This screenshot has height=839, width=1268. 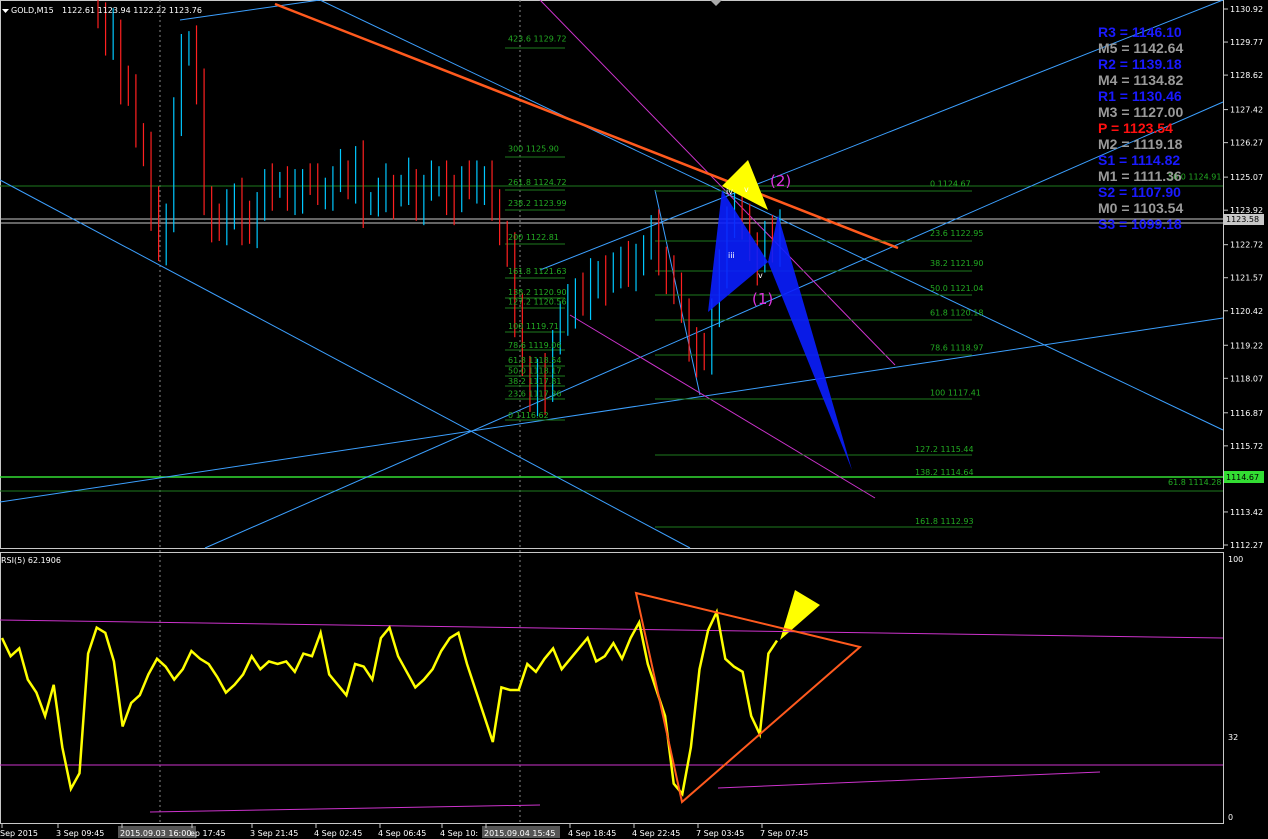 I want to click on fib-label: 78.6 1119.06, so click(x=534, y=345).